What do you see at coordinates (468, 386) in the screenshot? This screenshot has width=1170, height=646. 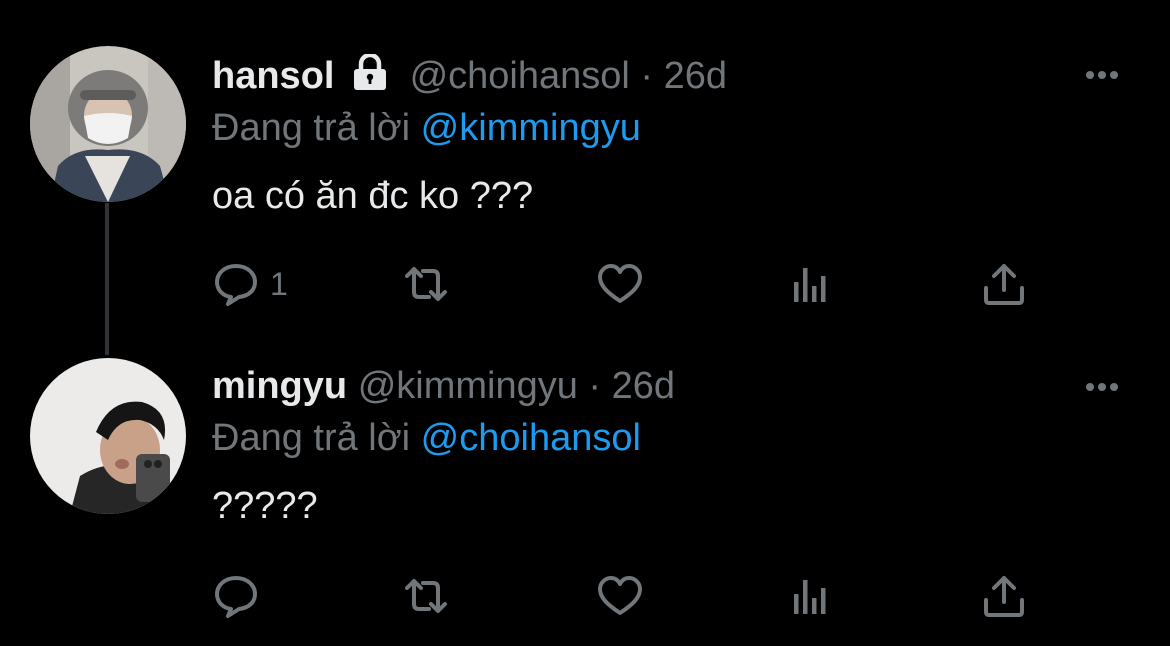 I see `user-handle: @kimmingyu` at bounding box center [468, 386].